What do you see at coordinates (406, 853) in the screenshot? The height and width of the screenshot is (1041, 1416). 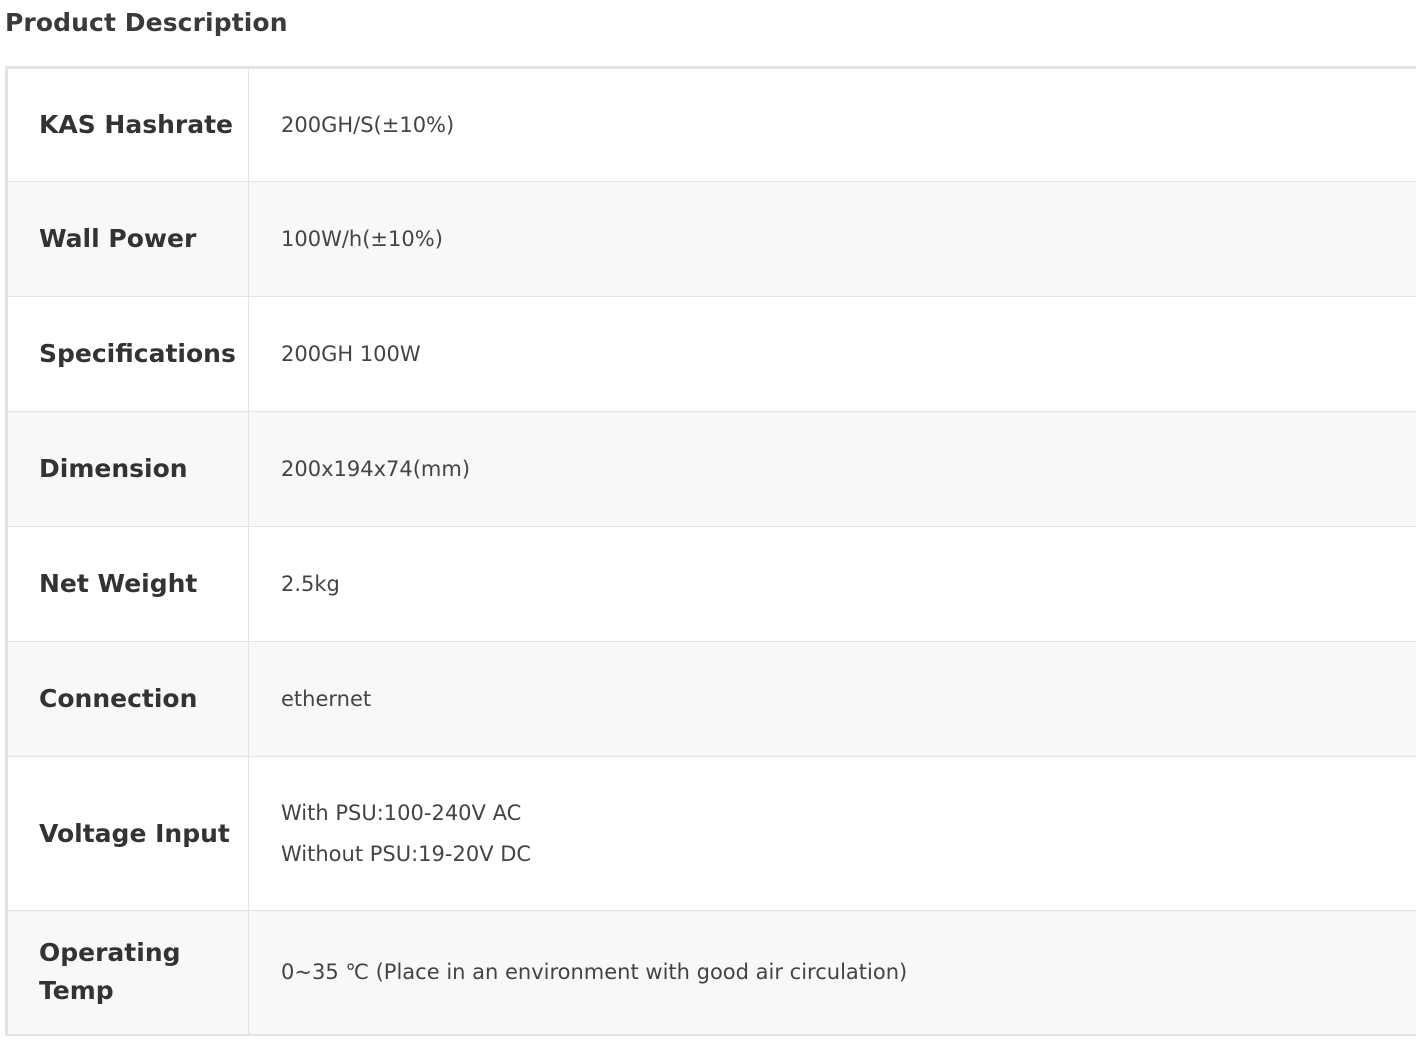 I see `voltage-without-psu: Without PSU:19-20V DC` at bounding box center [406, 853].